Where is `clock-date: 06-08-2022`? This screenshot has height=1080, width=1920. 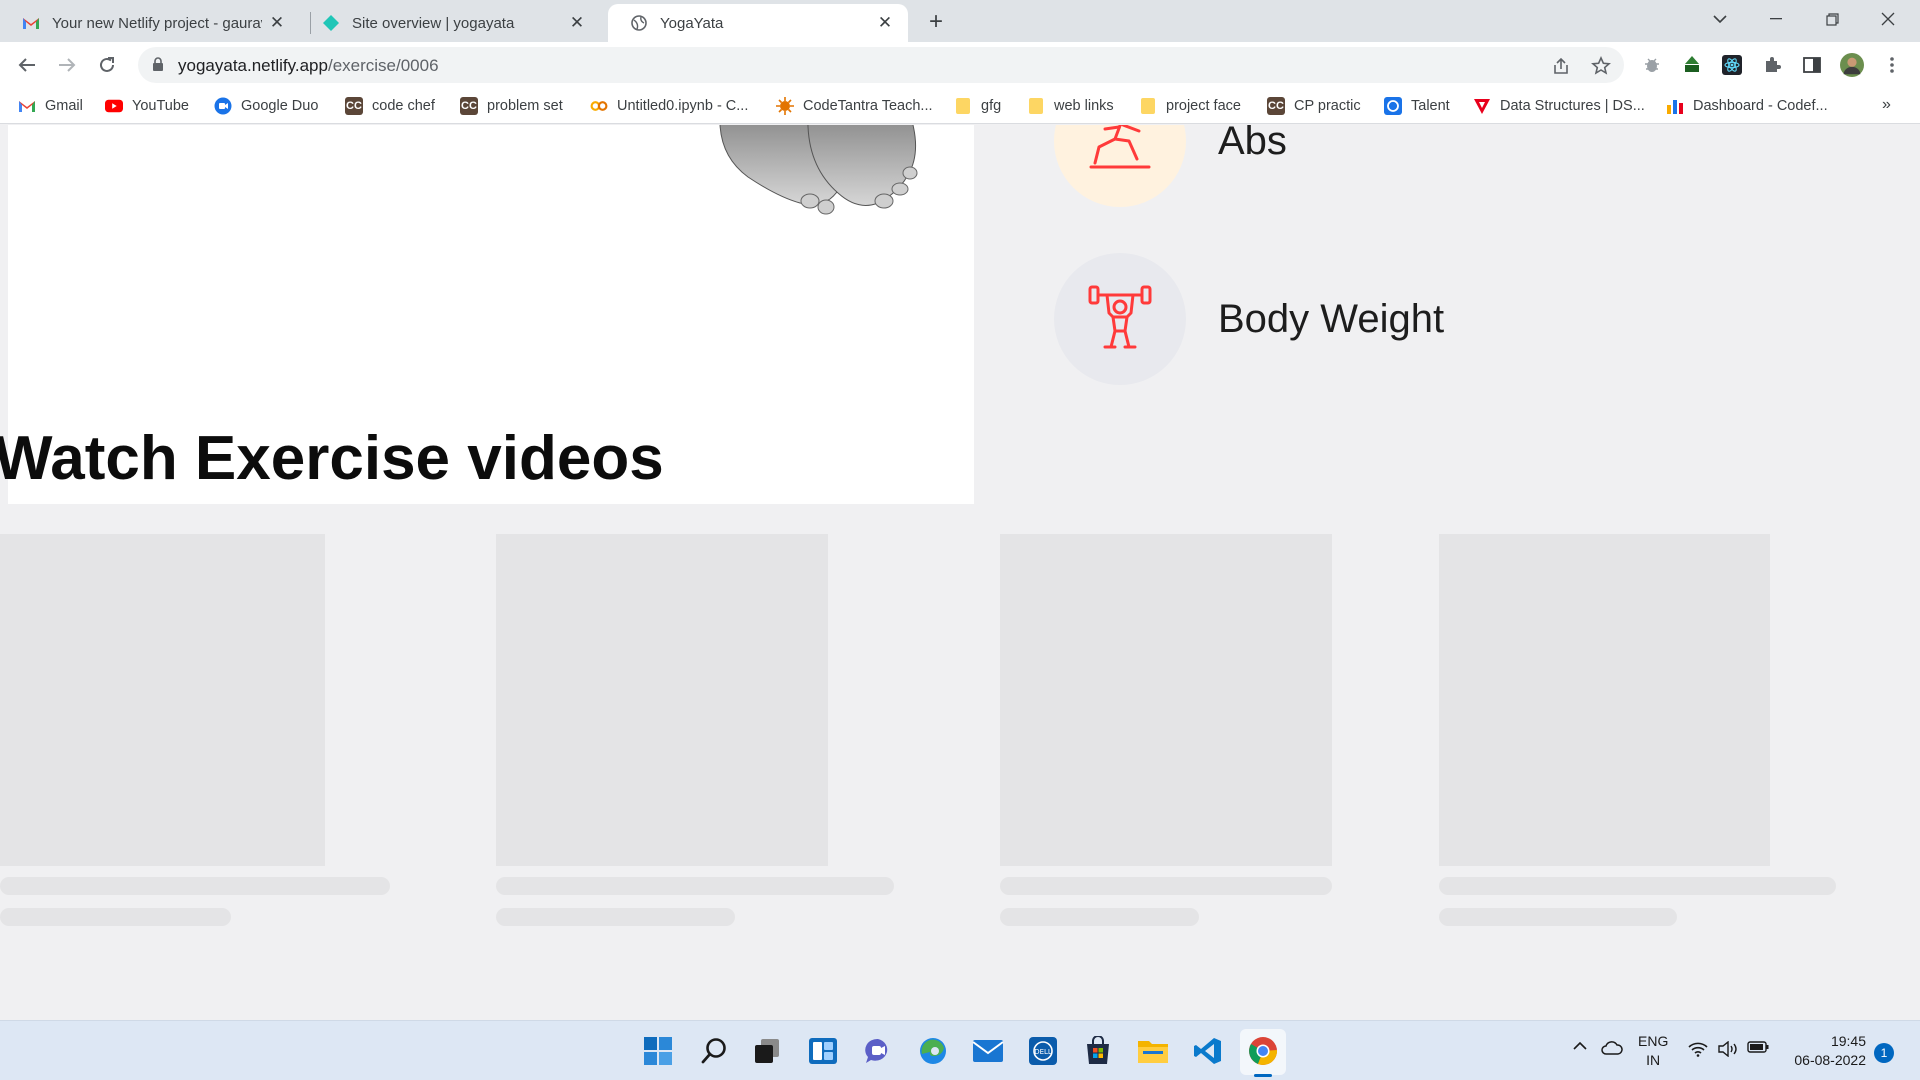
clock-date: 06-08-2022 is located at coordinates (1830, 1060).